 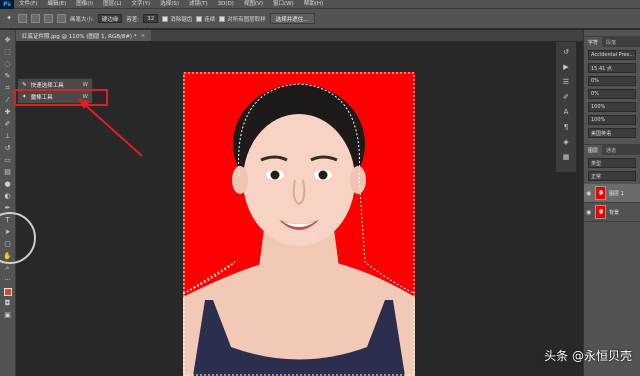 I want to click on tab-channels: 通道, so click(x=611, y=150).